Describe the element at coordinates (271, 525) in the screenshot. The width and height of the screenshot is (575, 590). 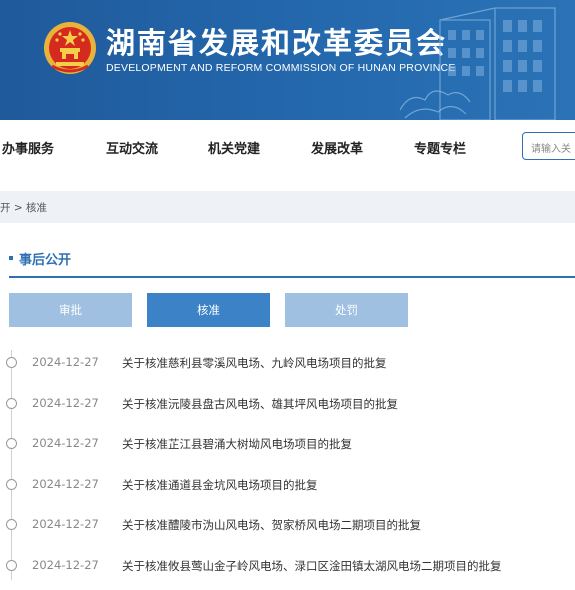
I see `item-title-link: 关于核准醴陵市沩山风电场、贺家桥风电场二期项目的批复` at that location.